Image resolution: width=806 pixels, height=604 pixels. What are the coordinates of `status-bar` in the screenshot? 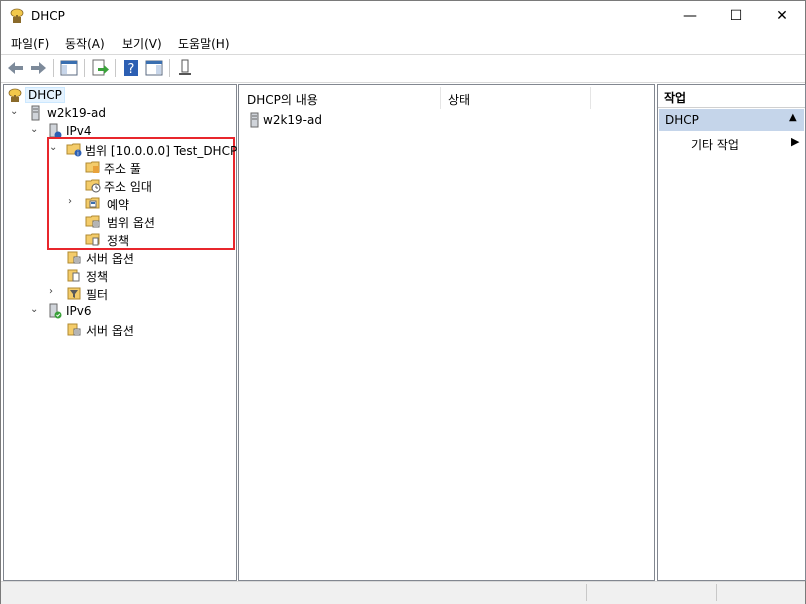 It's located at (403, 592).